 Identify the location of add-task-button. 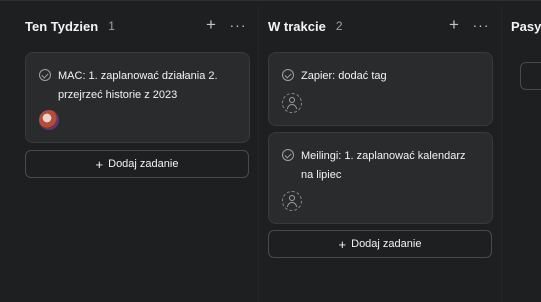
(530, 76).